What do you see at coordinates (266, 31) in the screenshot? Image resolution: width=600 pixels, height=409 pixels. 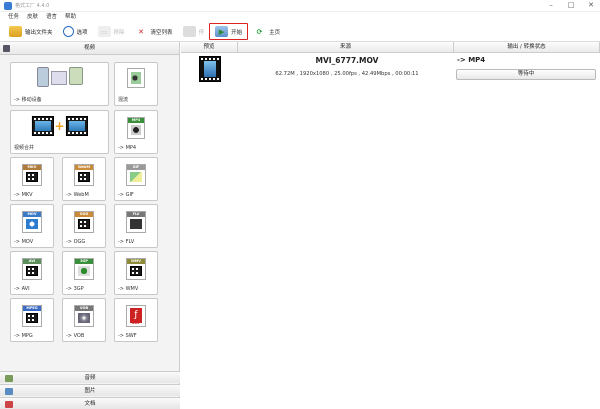 I see `home-button: ⟳ 主页` at bounding box center [266, 31].